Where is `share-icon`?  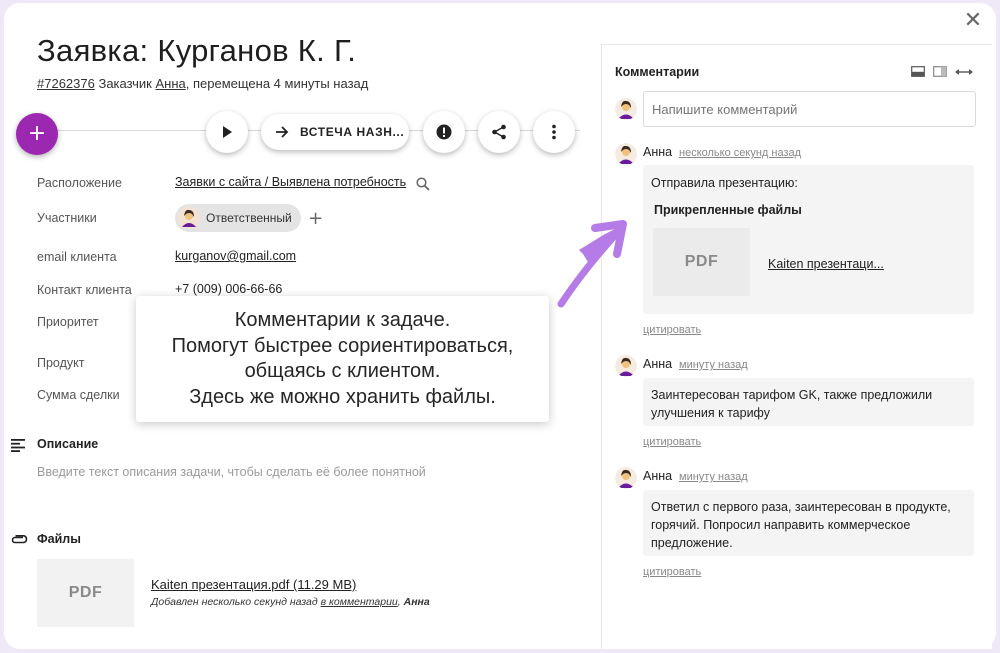
share-icon is located at coordinates (499, 132).